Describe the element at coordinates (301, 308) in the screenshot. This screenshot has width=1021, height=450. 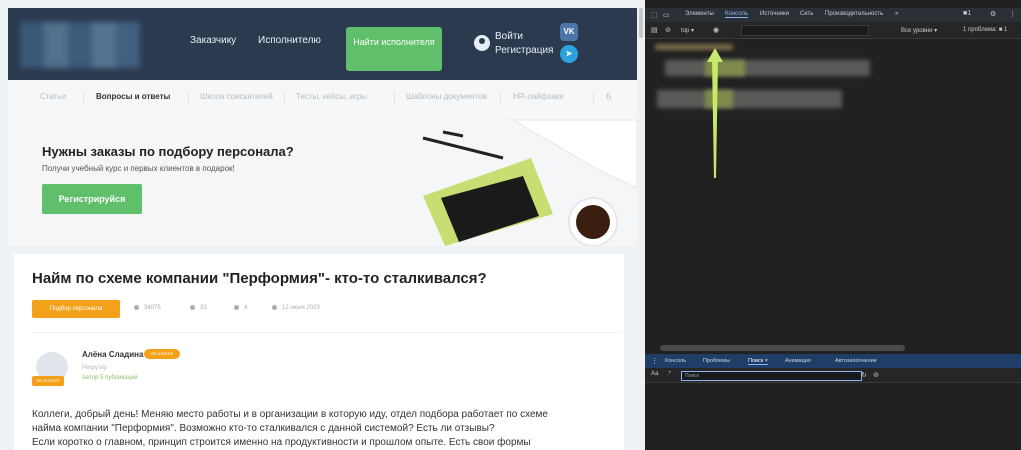
I see `post-date: 12 июня 2023` at that location.